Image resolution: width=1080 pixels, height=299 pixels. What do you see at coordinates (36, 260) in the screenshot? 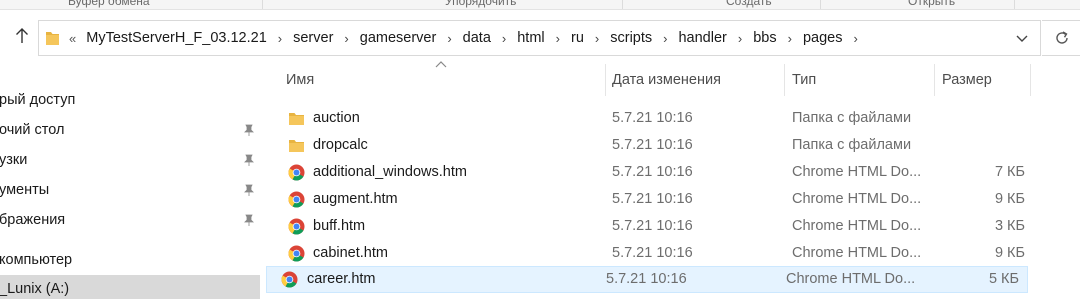
I see `nav-item-label: компьютер` at bounding box center [36, 260].